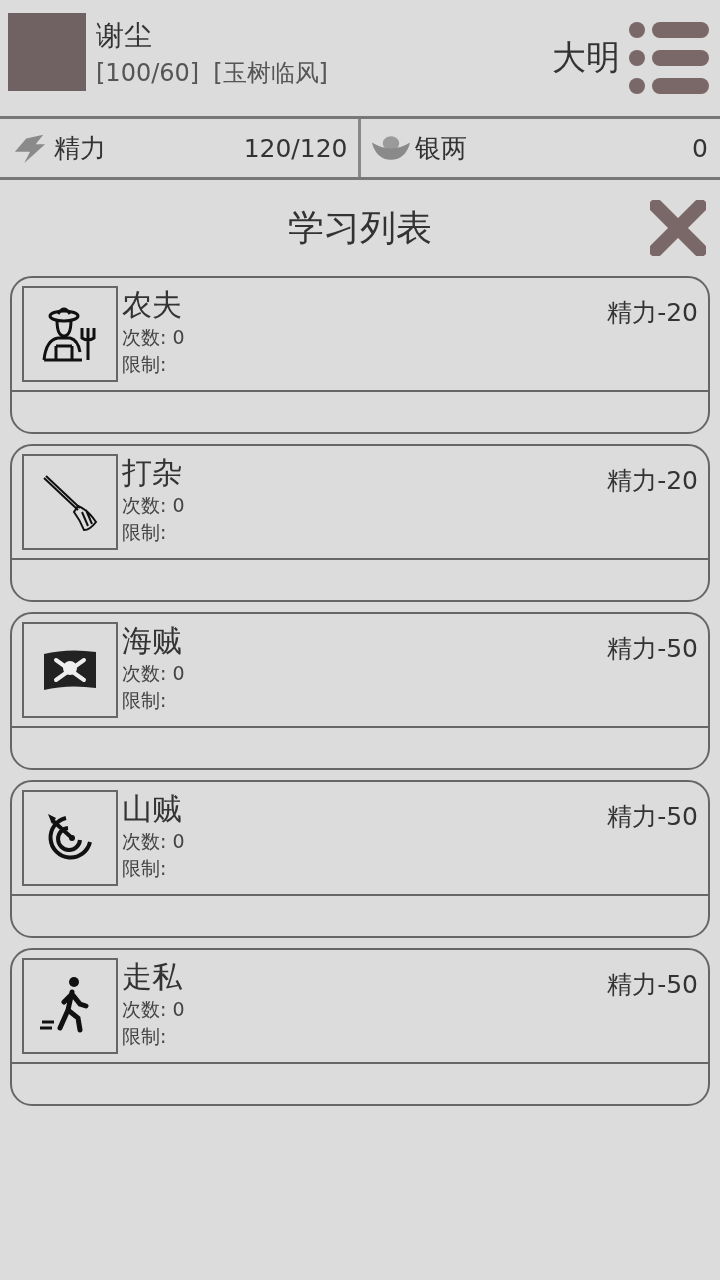 The image size is (720, 1280). What do you see at coordinates (152, 473) in the screenshot?
I see `job-name: 打杂` at bounding box center [152, 473].